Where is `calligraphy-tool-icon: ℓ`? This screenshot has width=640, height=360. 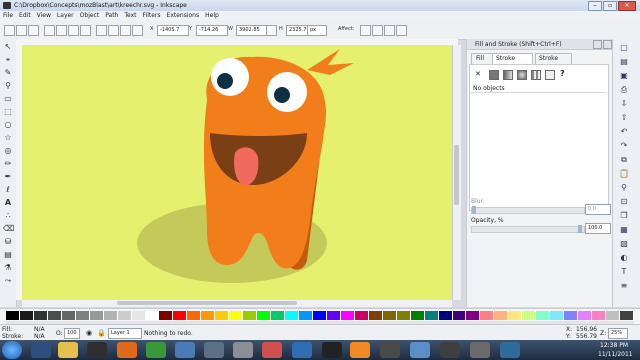 calligraphy-tool-icon: ℓ is located at coordinates (8, 190).